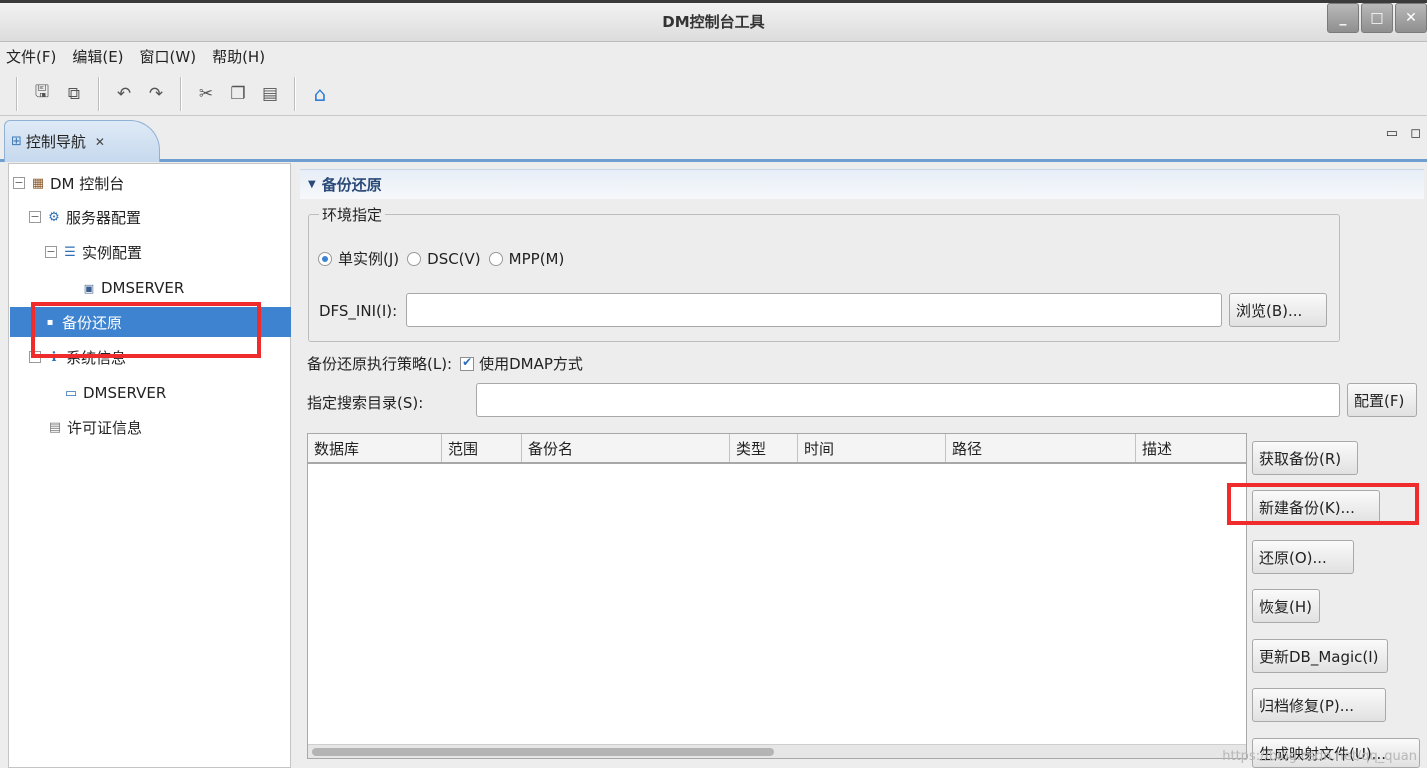  What do you see at coordinates (872, 448) in the screenshot?
I see `column-header-time: 时间` at bounding box center [872, 448].